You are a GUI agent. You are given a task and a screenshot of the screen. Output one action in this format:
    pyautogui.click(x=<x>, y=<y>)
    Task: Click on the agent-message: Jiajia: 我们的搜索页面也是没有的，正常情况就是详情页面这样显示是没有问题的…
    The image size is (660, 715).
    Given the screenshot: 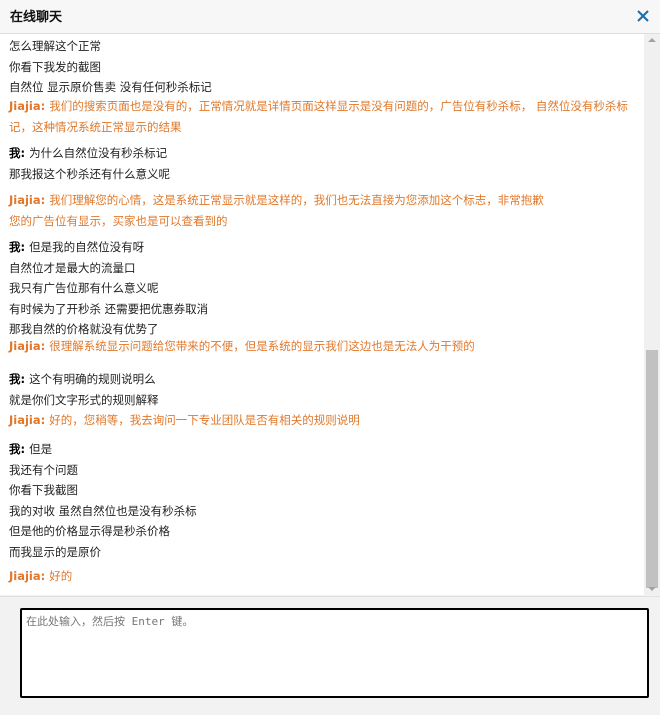 What is the action you would take?
    pyautogui.click(x=323, y=116)
    